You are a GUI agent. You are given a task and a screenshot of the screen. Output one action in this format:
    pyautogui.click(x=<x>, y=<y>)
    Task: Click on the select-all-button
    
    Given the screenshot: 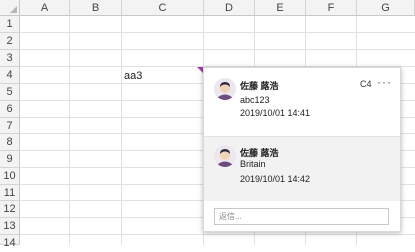 What is the action you would take?
    pyautogui.click(x=10, y=8)
    